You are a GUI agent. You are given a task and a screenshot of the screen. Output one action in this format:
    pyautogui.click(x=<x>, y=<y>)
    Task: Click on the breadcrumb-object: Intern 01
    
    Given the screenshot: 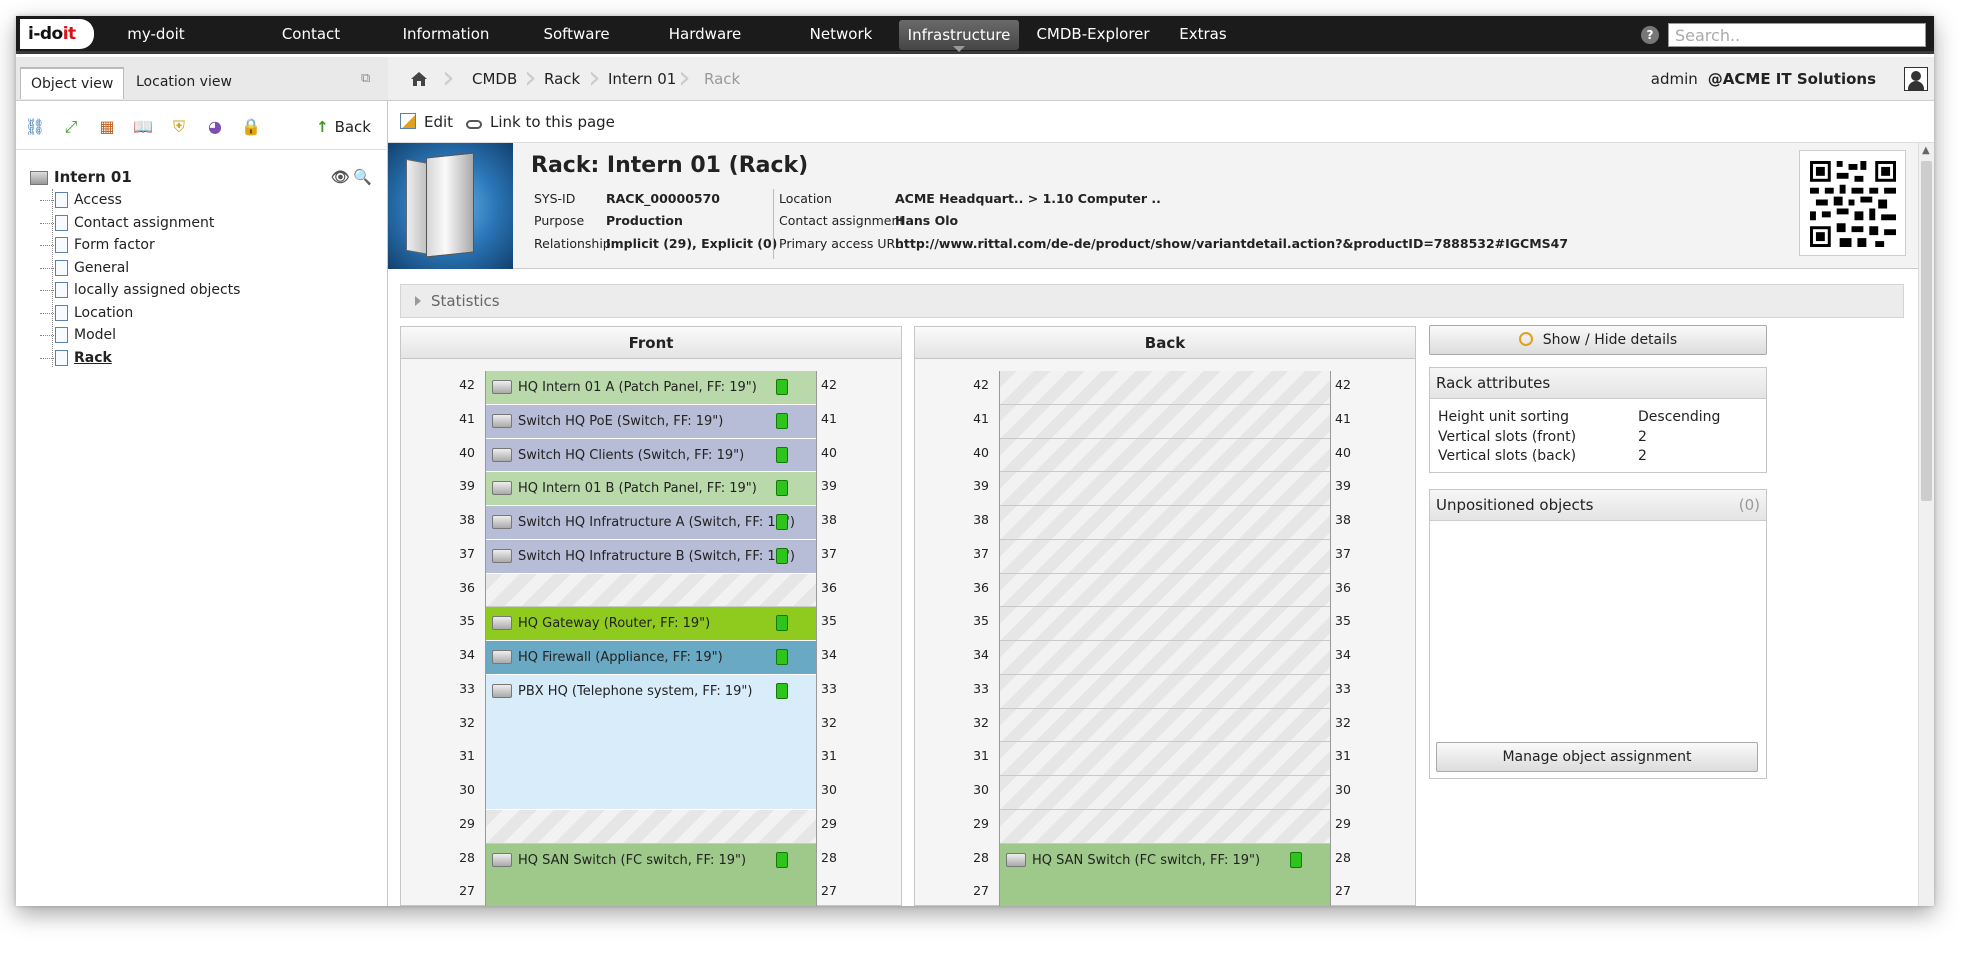 What is the action you would take?
    pyautogui.click(x=642, y=79)
    